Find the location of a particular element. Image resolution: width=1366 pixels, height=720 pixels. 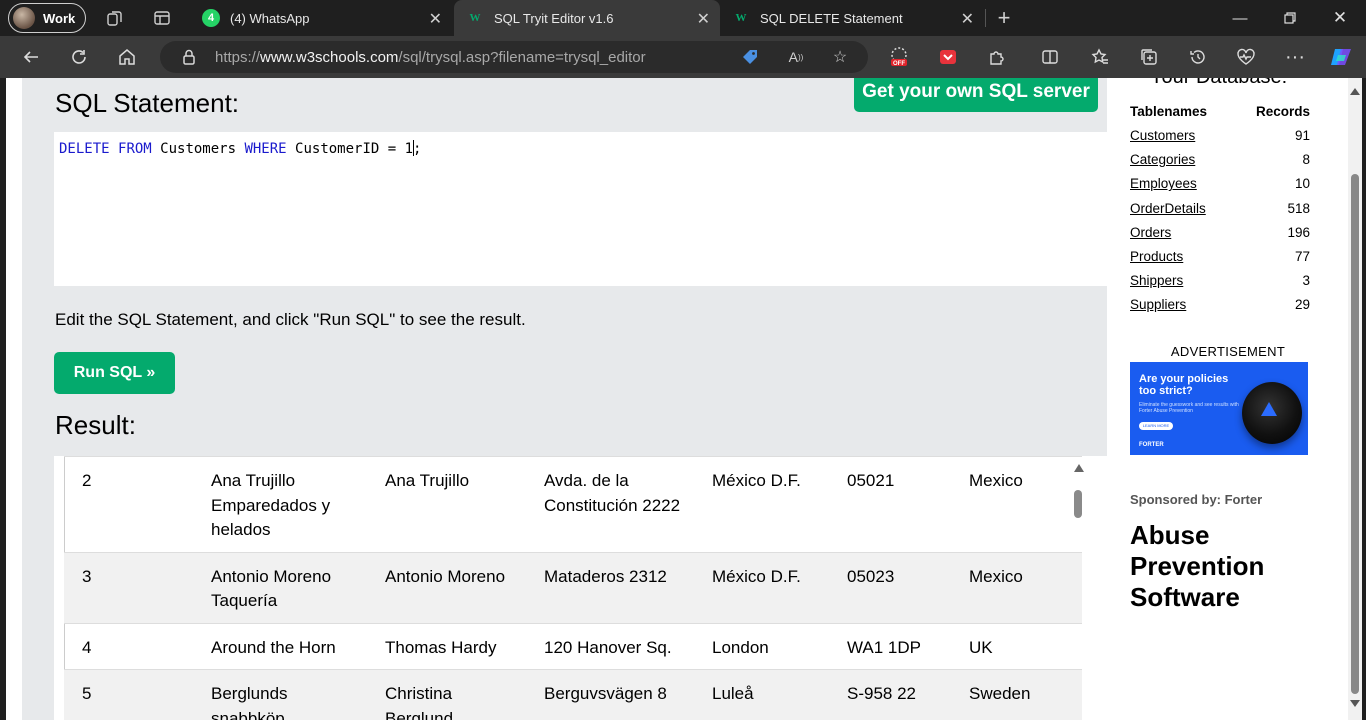

table-link: OrderDetails is located at coordinates (1168, 213).